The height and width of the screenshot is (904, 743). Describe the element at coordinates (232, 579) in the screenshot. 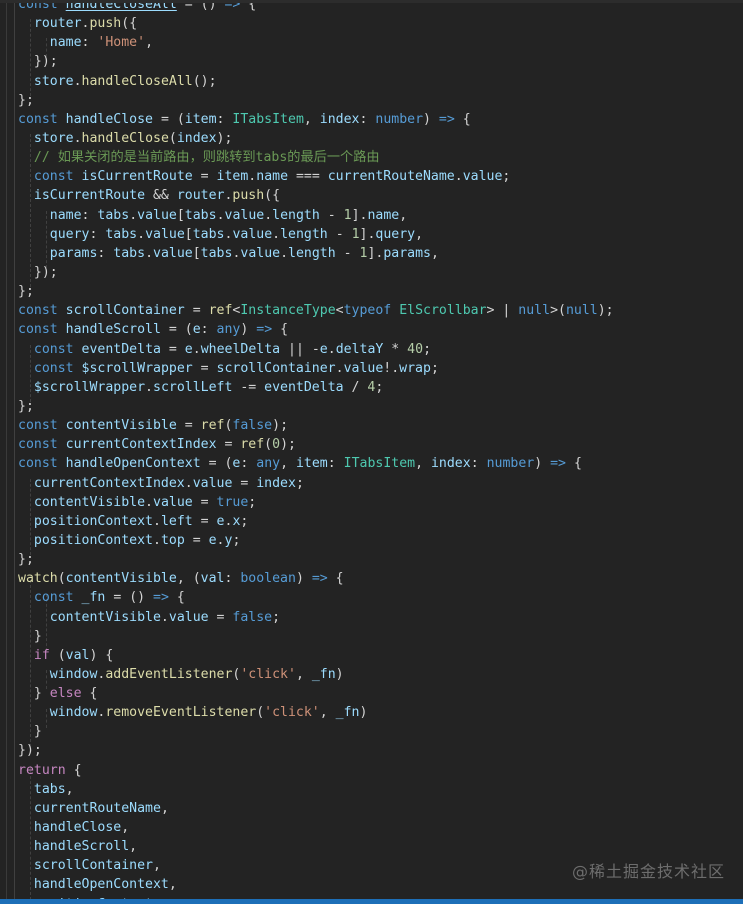

I see `code-token: :` at that location.